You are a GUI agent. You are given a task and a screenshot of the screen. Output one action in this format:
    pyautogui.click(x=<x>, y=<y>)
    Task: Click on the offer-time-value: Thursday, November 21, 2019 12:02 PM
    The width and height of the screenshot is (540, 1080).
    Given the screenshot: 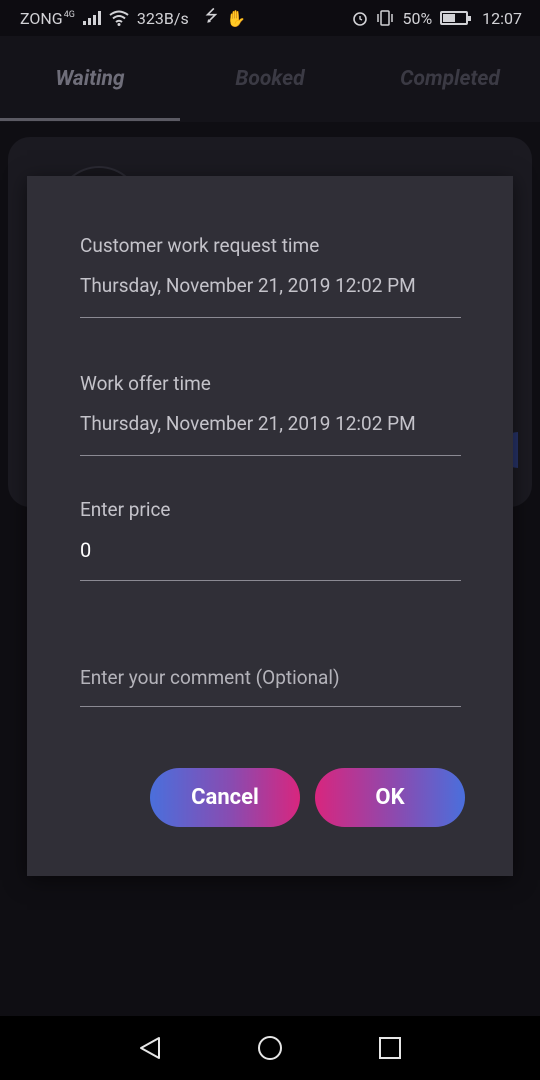 What is the action you would take?
    pyautogui.click(x=248, y=423)
    